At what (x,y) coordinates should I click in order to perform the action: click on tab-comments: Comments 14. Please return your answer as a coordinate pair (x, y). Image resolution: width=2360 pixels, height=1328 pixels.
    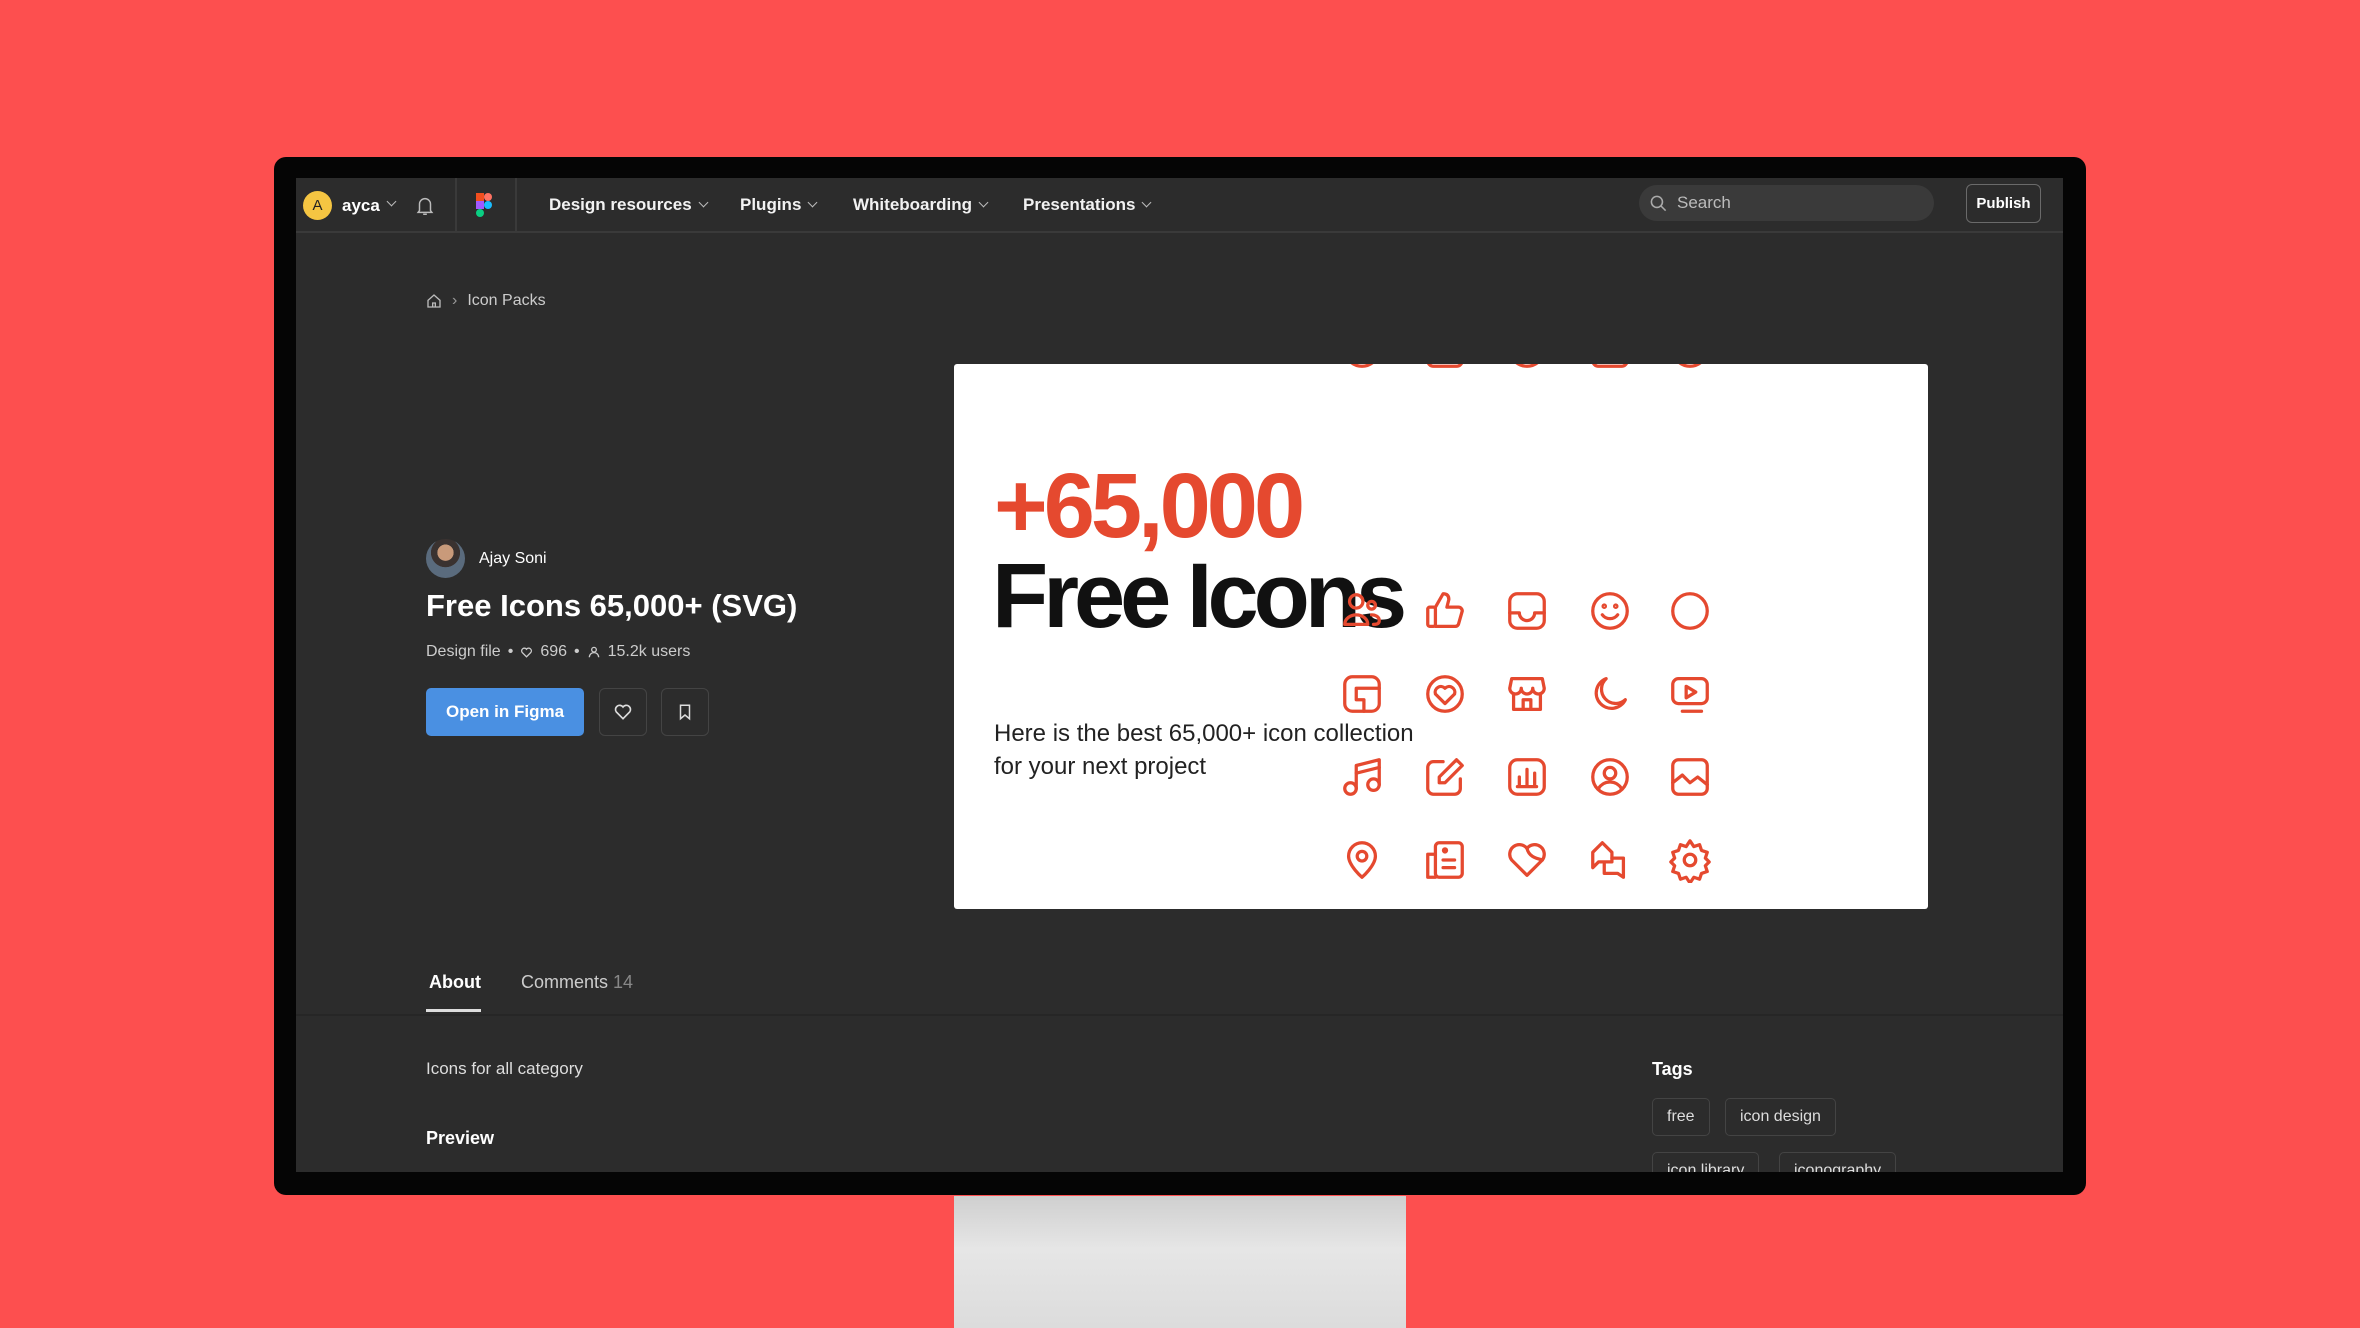
    Looking at the image, I should click on (577, 982).